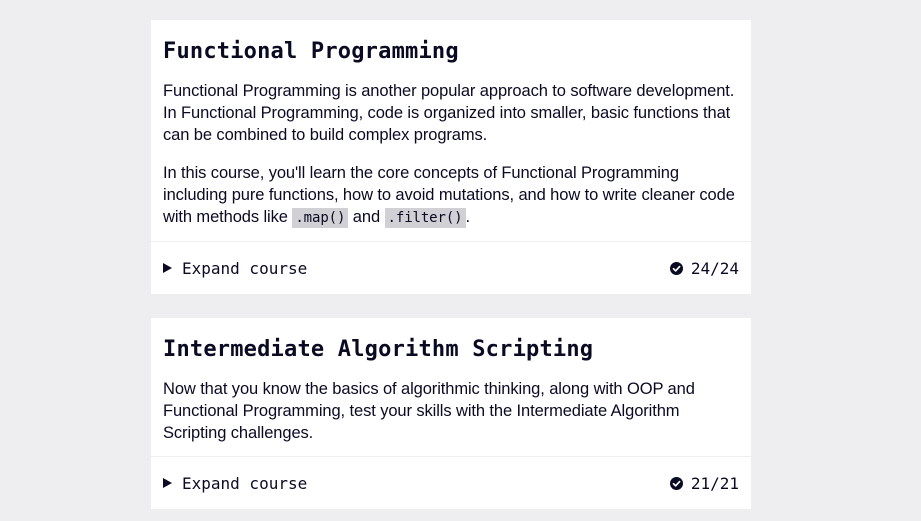 The image size is (921, 521). I want to click on progress-count: 21/21, so click(714, 483).